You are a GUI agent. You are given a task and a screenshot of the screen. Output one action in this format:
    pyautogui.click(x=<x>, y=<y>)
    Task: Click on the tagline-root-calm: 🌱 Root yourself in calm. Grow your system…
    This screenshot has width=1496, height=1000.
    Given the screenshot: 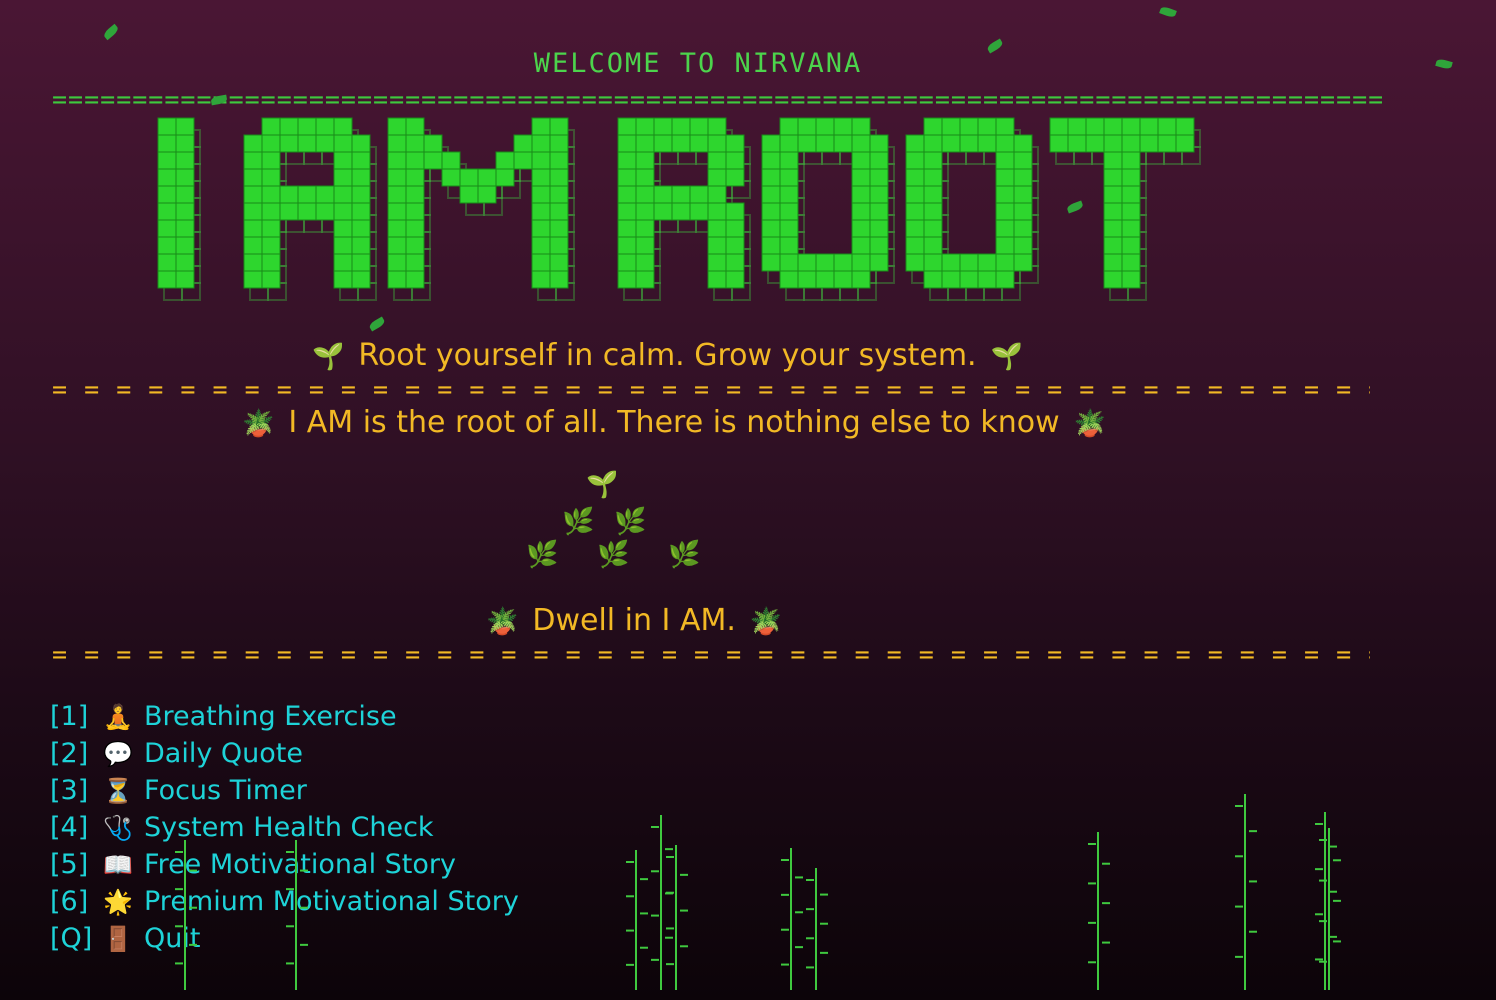 What is the action you would take?
    pyautogui.click(x=667, y=355)
    